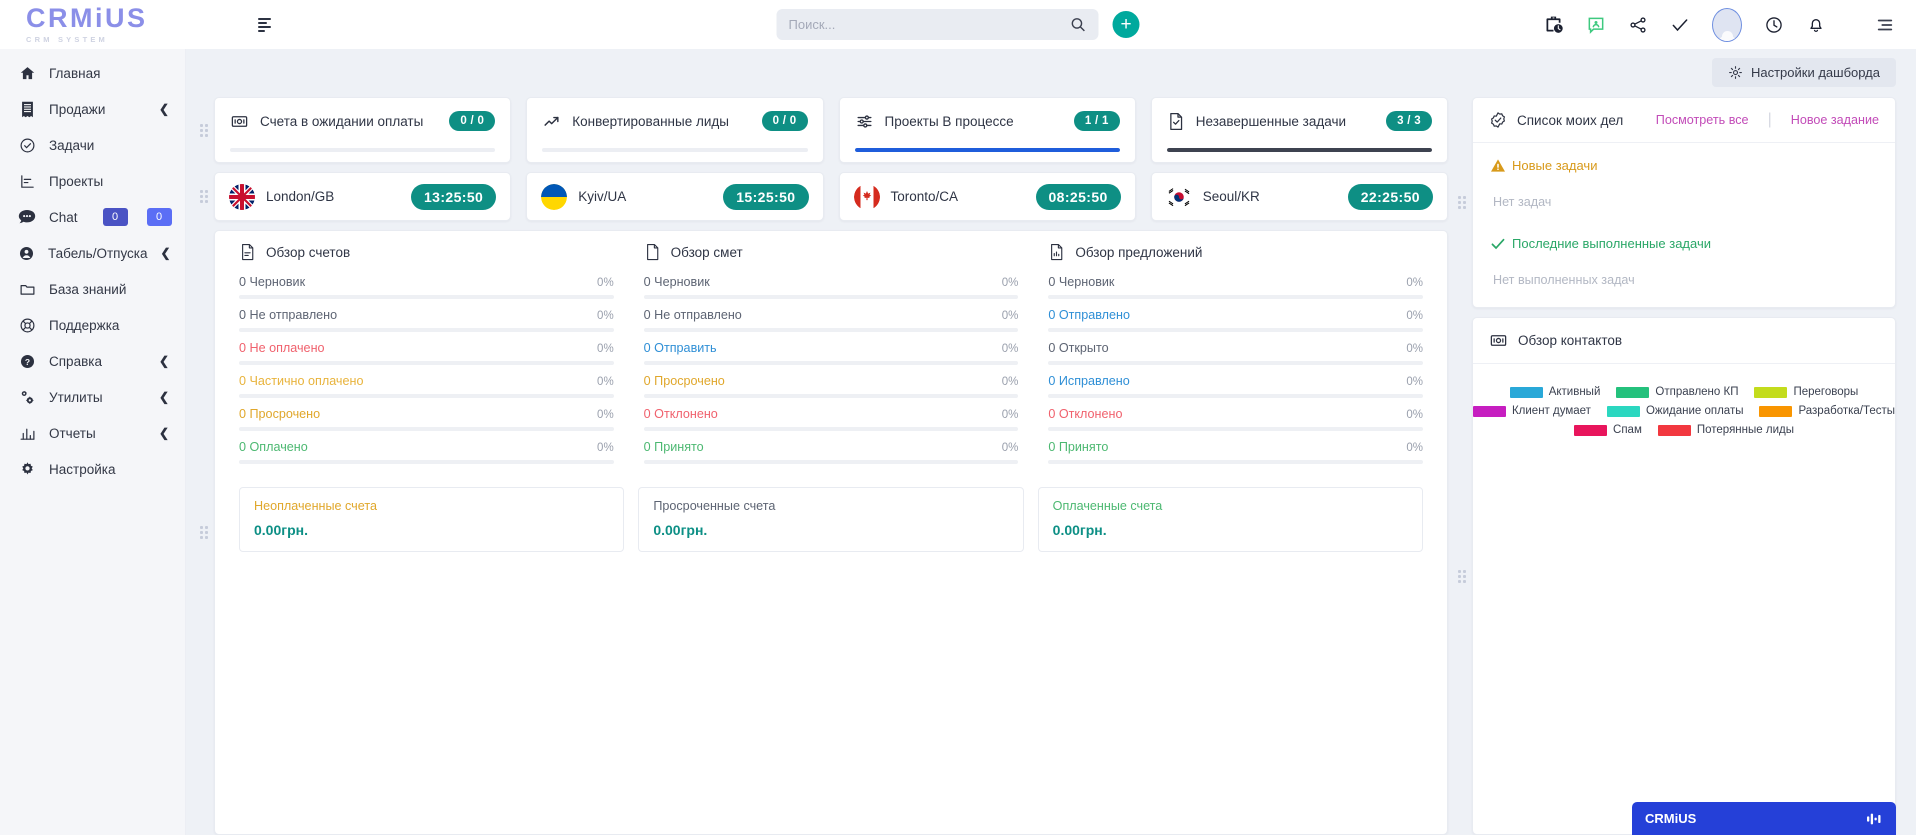 The image size is (1916, 835). Describe the element at coordinates (929, 24) in the screenshot. I see `search-input` at that location.